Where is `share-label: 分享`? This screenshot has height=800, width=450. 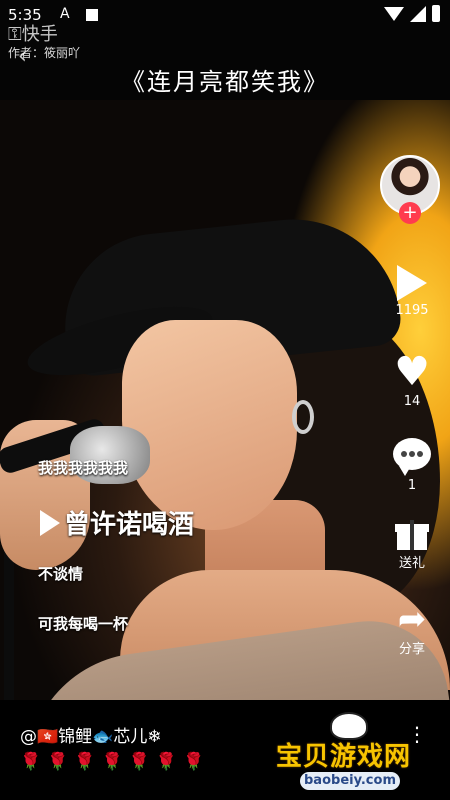 share-label: 分享 is located at coordinates (411, 649).